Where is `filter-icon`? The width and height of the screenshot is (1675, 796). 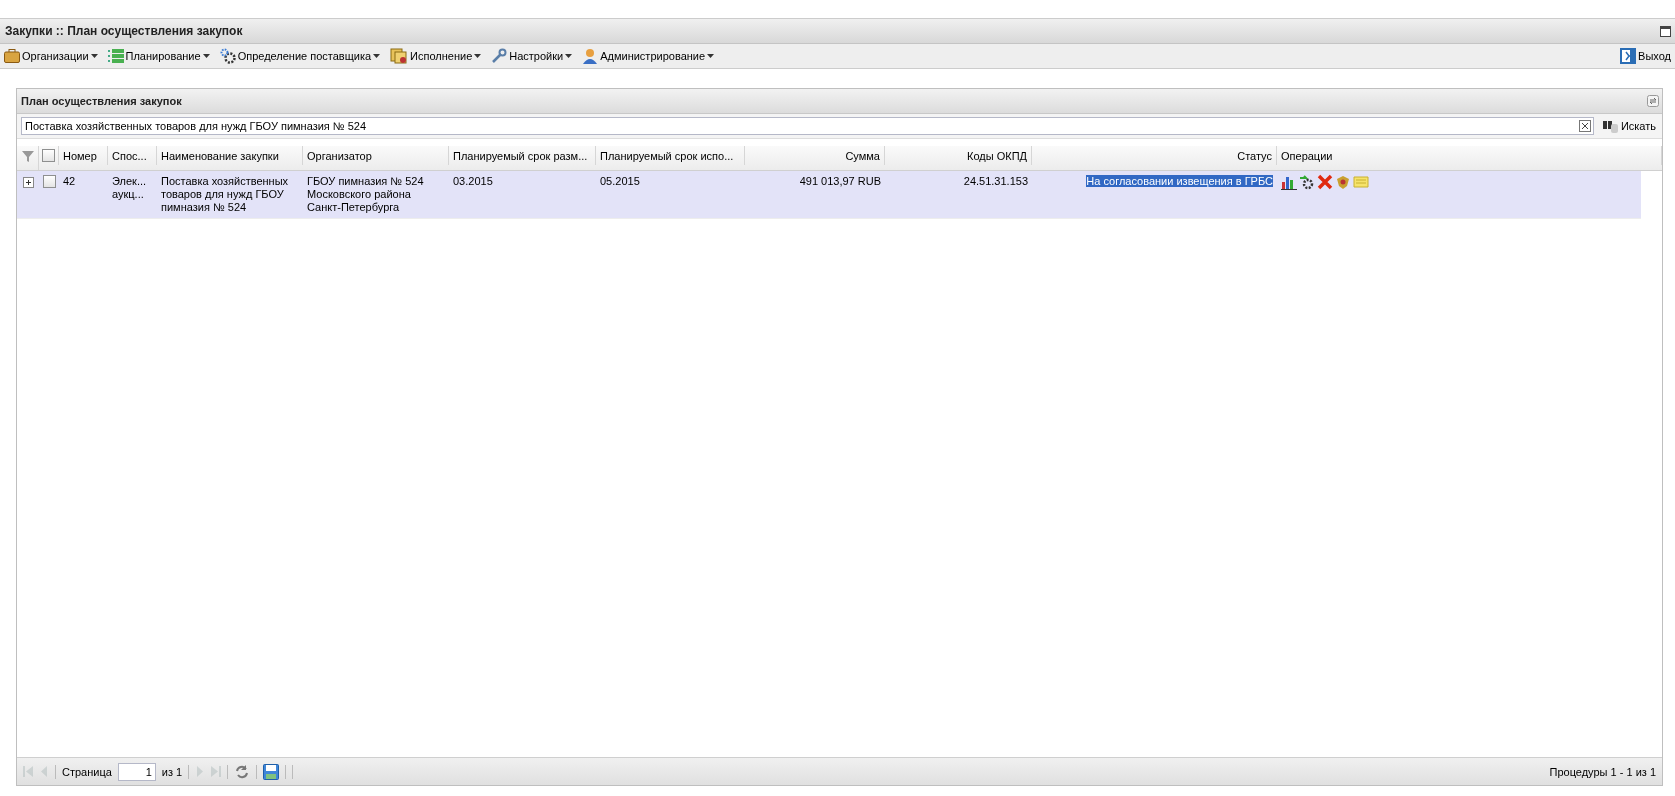
filter-icon is located at coordinates (27, 155).